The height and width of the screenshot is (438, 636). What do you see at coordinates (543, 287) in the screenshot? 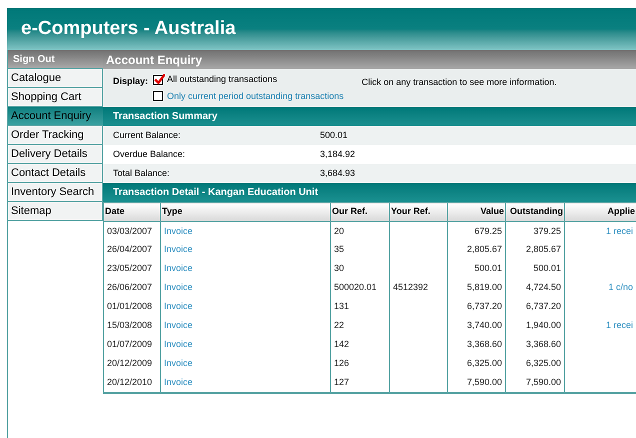
I see `table-cell: 4,724.50` at bounding box center [543, 287].